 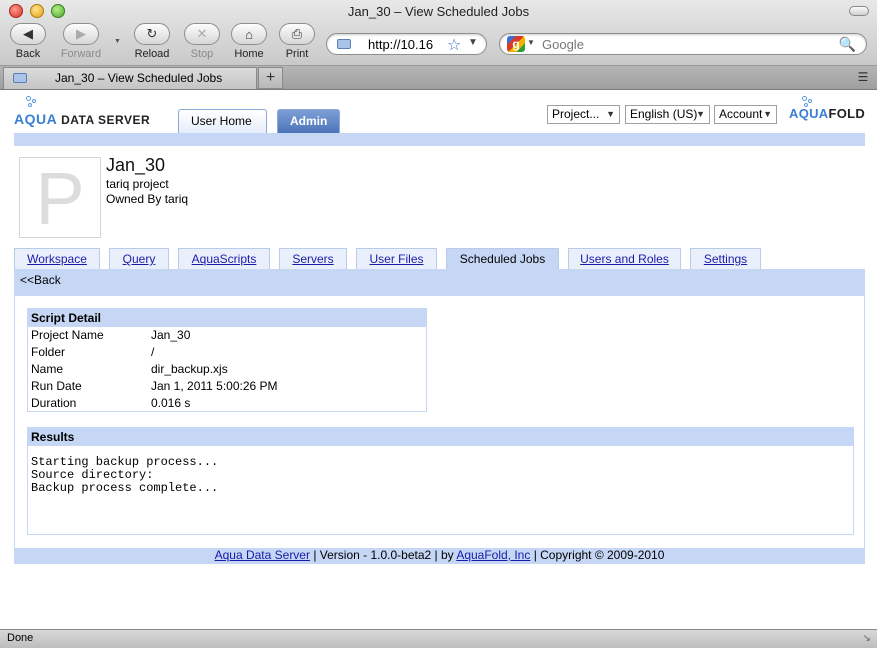 What do you see at coordinates (222, 121) in the screenshot?
I see `tab-user-home: User Home` at bounding box center [222, 121].